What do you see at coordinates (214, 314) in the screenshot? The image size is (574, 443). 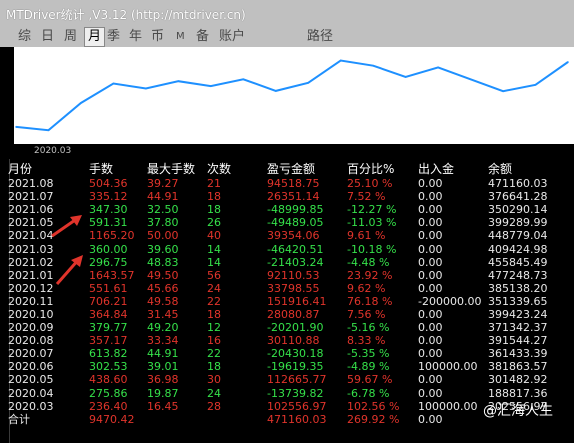 I see `cell-trades: 18` at bounding box center [214, 314].